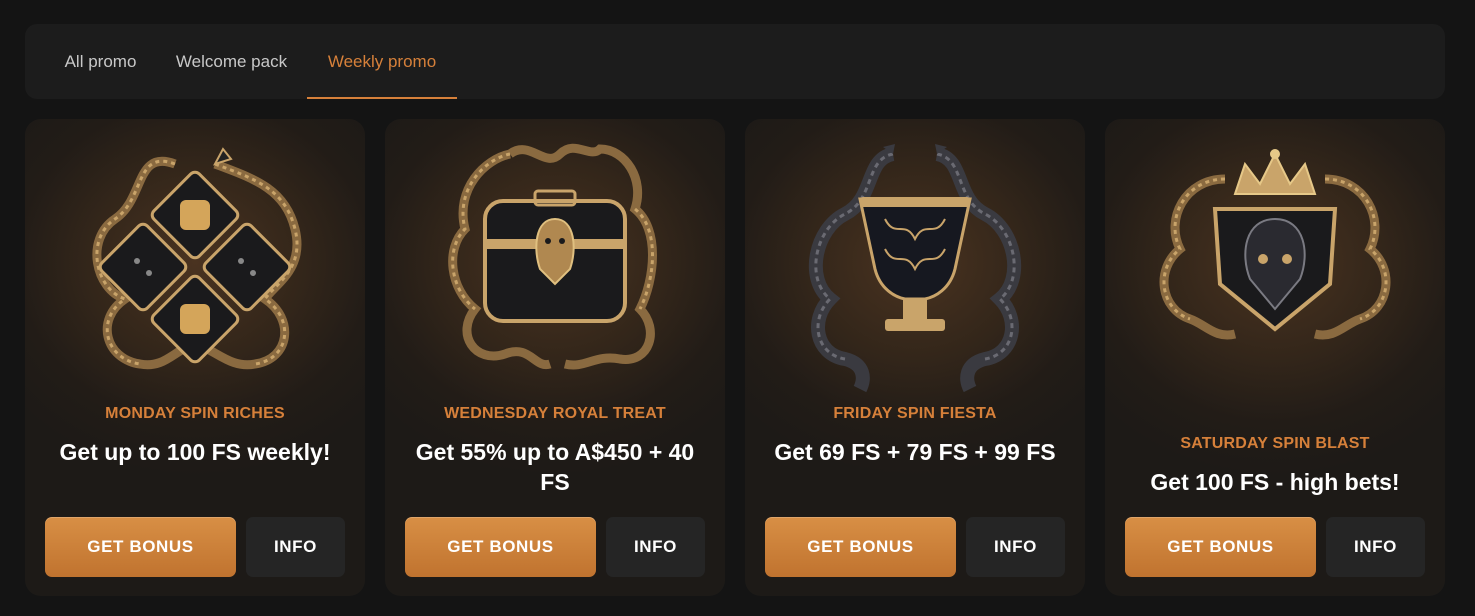 Image resolution: width=1475 pixels, height=616 pixels. I want to click on tab-all-promo: All promo, so click(100, 61).